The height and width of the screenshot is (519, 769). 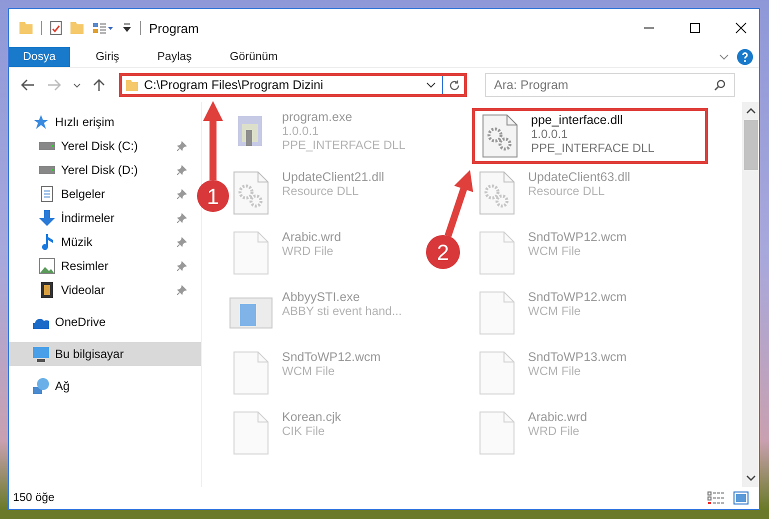 What do you see at coordinates (610, 85) in the screenshot?
I see `search-field: Ara: Program` at bounding box center [610, 85].